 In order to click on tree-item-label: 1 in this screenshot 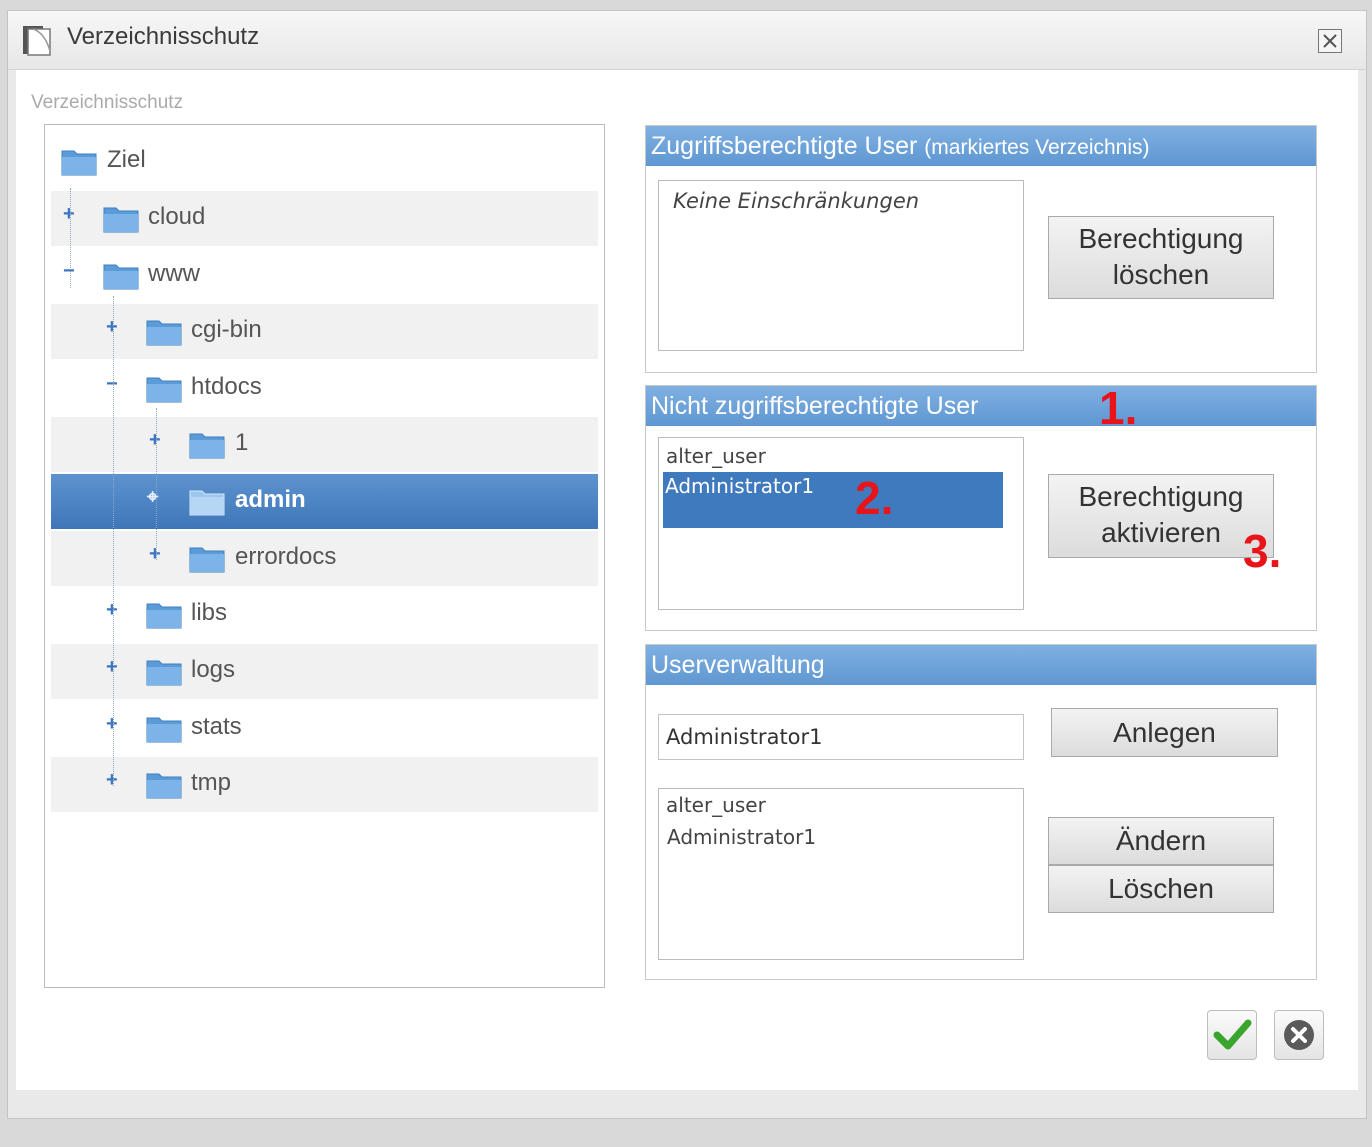, I will do `click(242, 442)`.